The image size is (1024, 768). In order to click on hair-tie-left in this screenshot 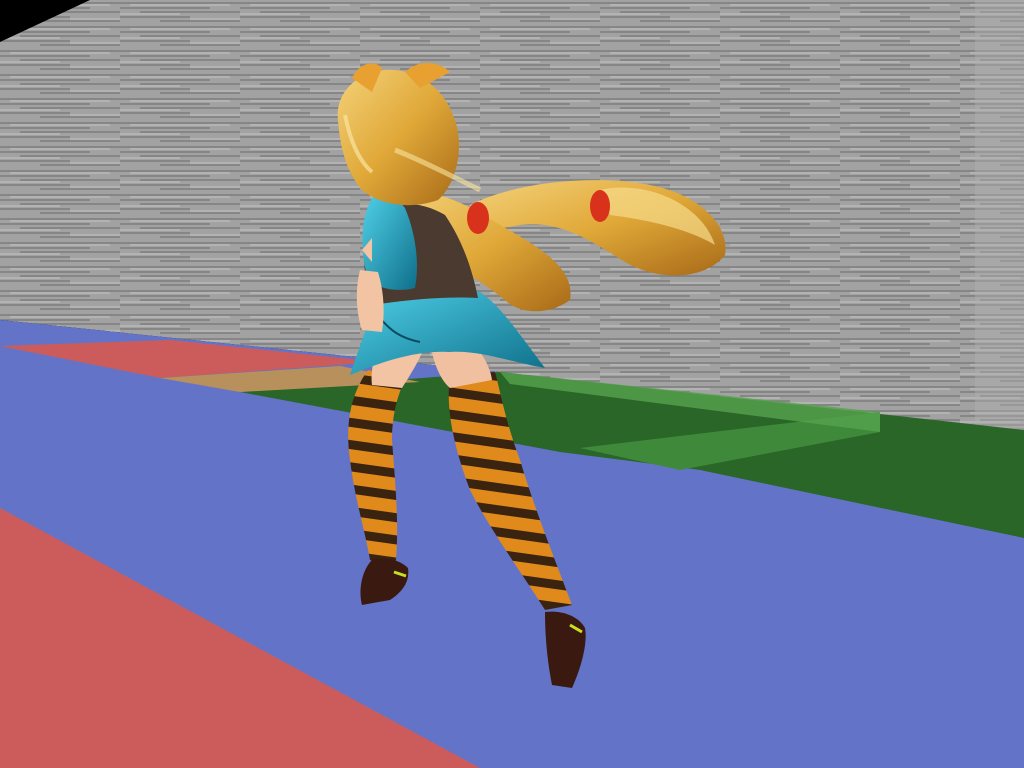, I will do `click(478, 218)`.